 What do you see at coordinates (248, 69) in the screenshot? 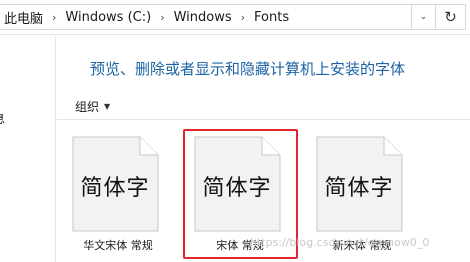
I see `page-title: 预览、删除或者显示和隐藏计算机上安装的字体` at bounding box center [248, 69].